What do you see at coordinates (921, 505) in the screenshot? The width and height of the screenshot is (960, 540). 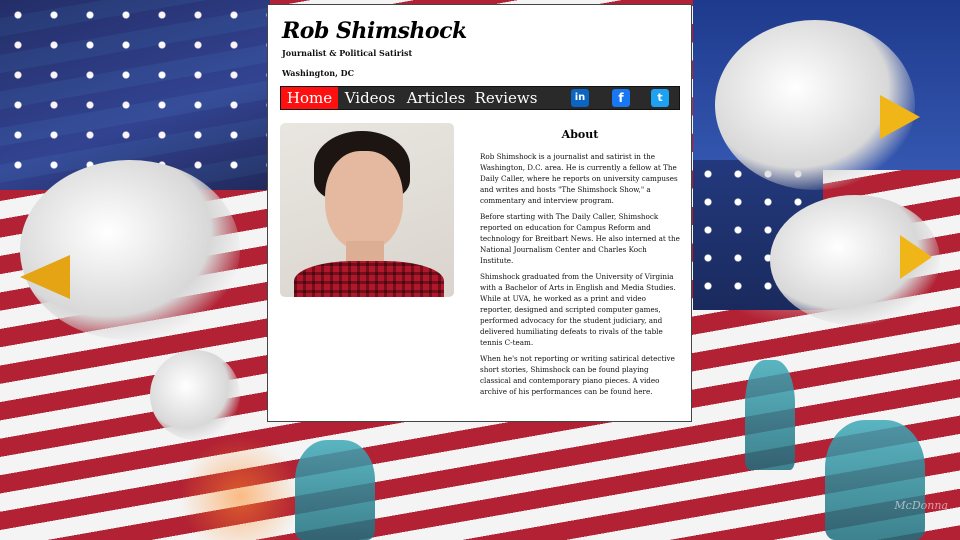 I see `background-signature: McDonna` at bounding box center [921, 505].